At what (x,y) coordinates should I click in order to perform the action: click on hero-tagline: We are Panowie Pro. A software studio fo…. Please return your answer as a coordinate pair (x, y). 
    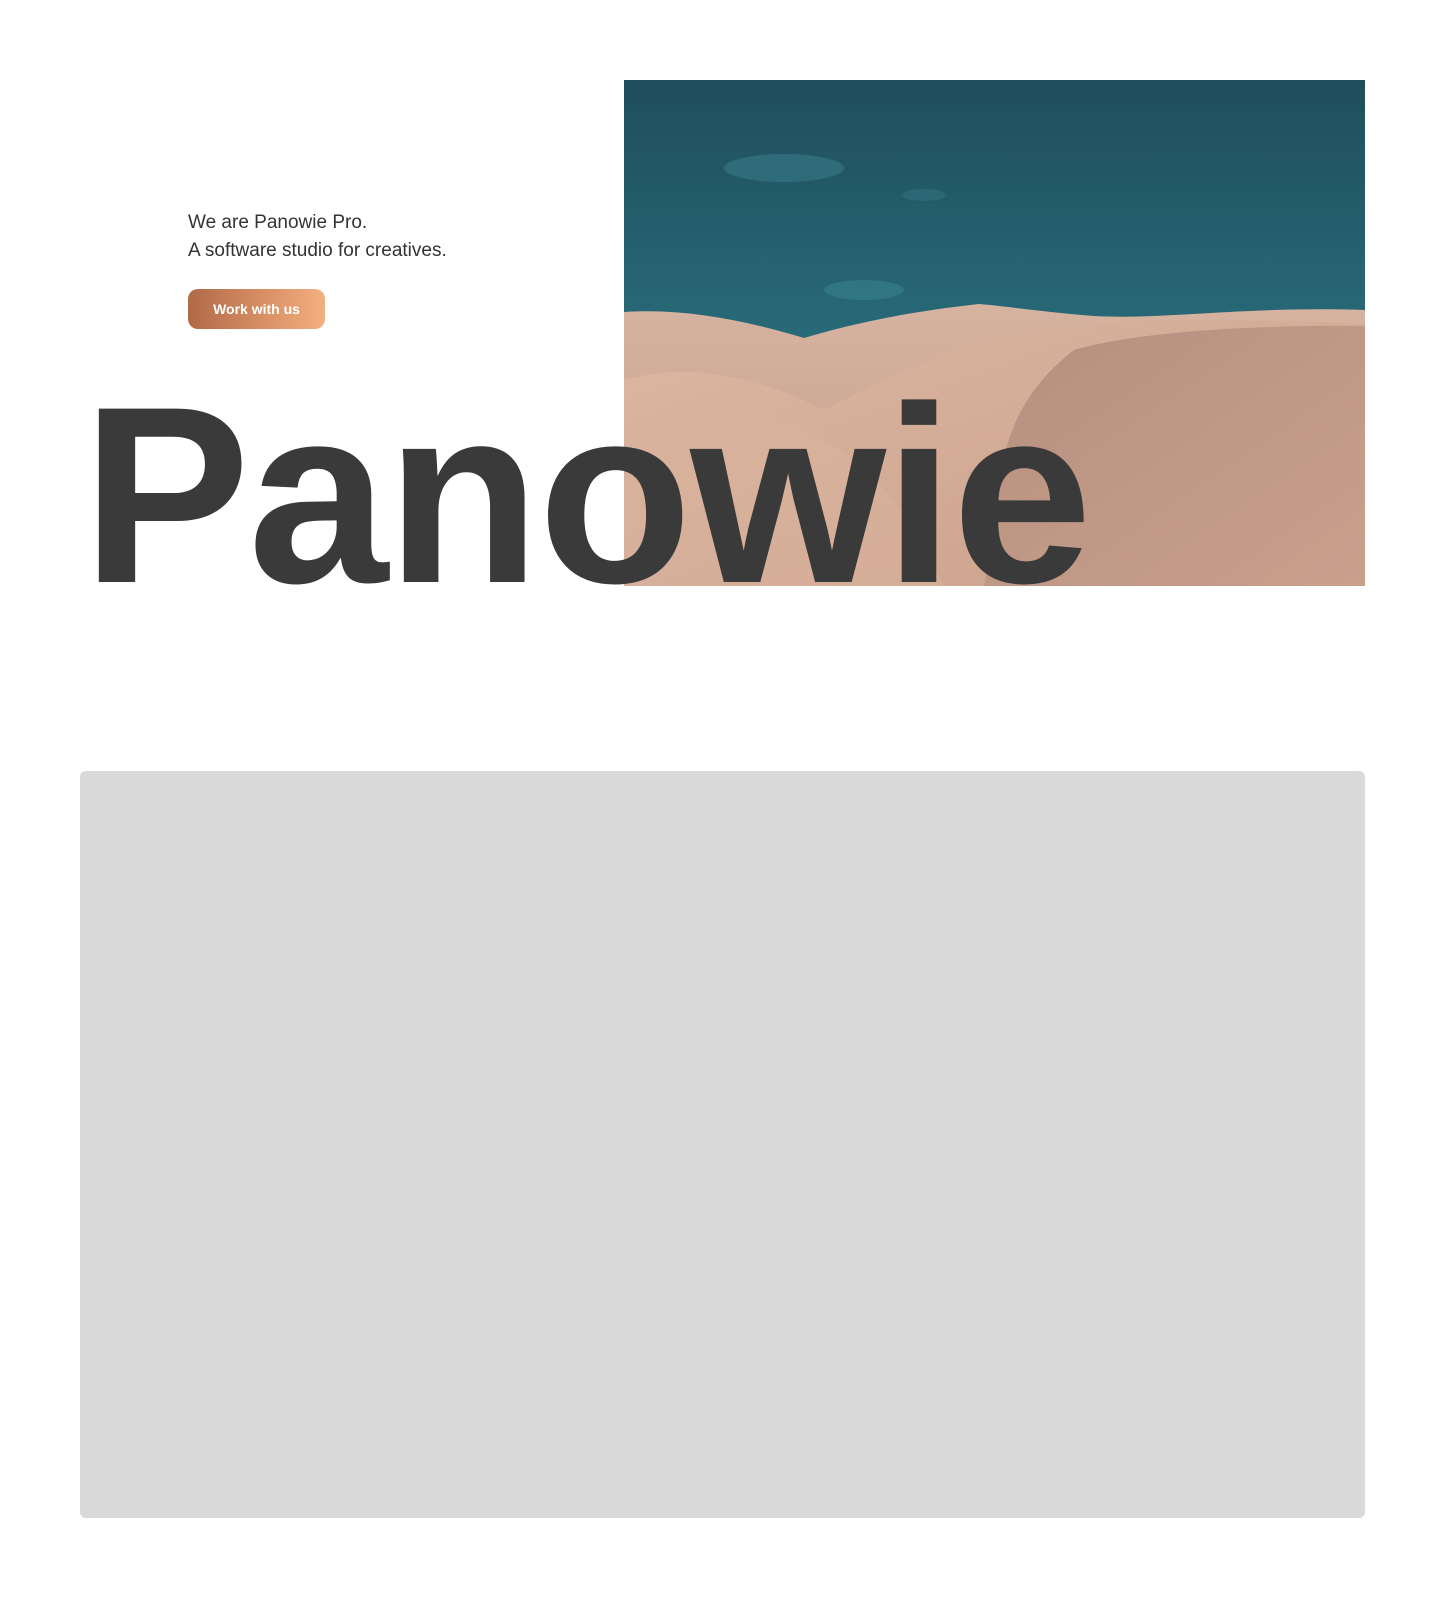
    Looking at the image, I should click on (317, 237).